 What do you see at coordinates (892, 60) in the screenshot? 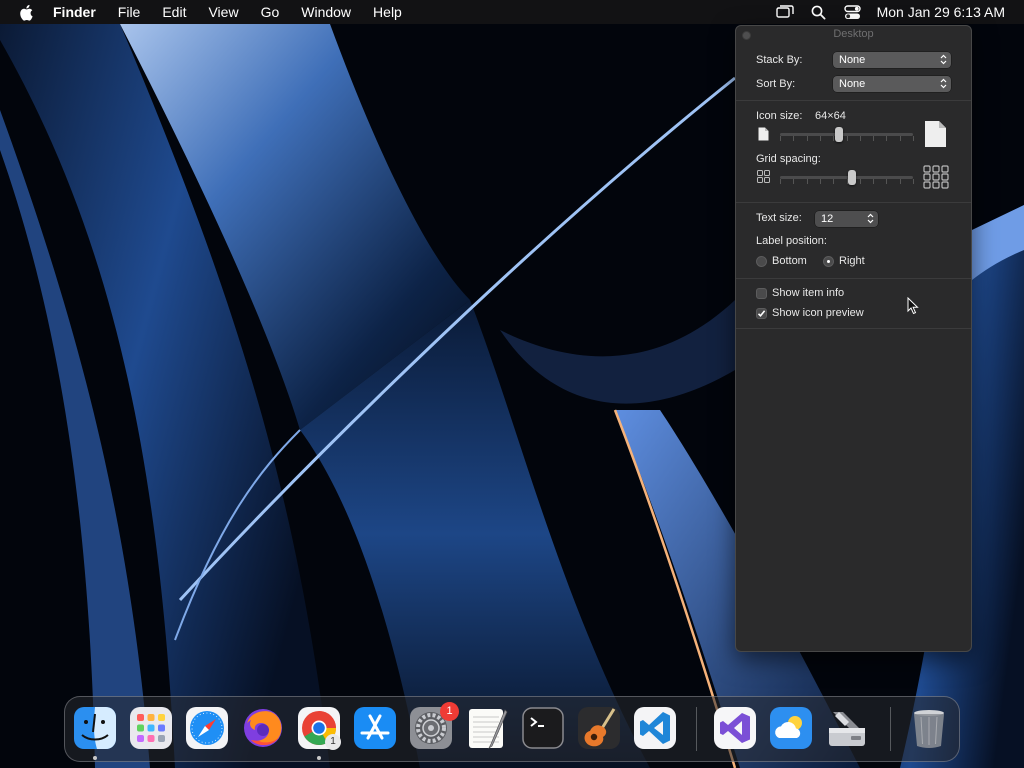
I see `stack-by-popup: None` at bounding box center [892, 60].